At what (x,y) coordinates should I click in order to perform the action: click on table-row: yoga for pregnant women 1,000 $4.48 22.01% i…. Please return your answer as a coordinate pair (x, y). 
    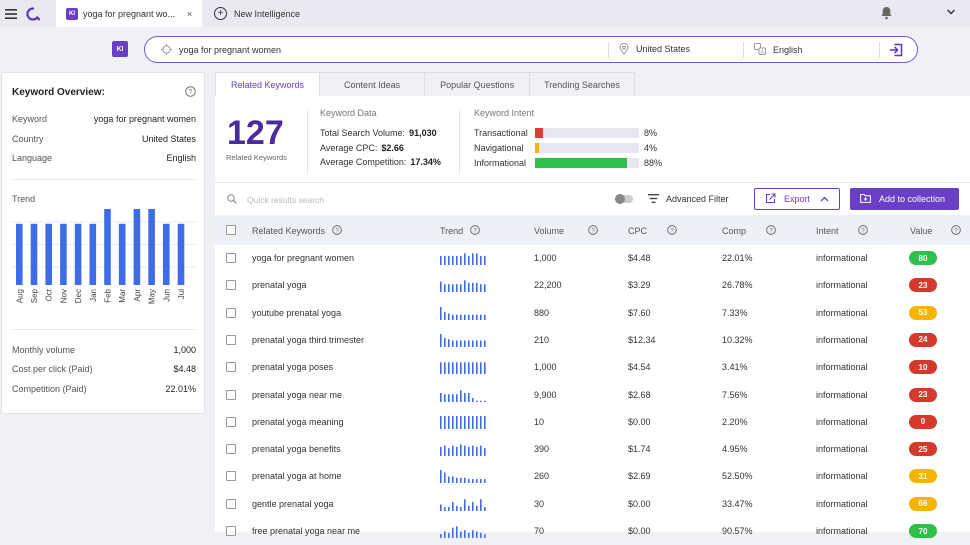
    Looking at the image, I should click on (592, 258).